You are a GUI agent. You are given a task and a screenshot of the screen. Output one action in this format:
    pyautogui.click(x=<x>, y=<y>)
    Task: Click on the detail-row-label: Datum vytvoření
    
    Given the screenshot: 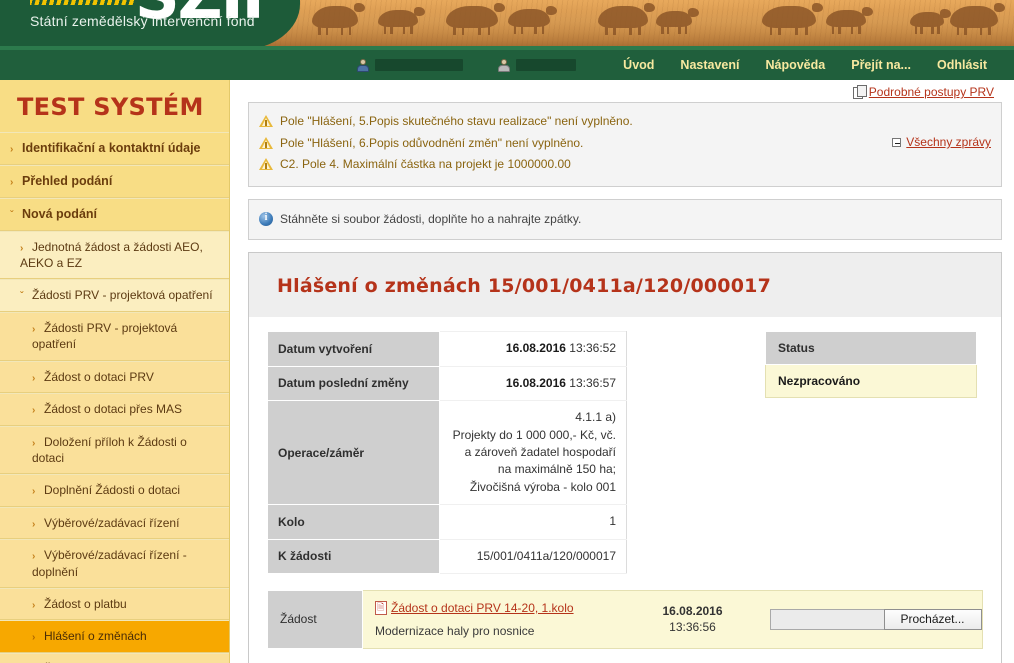 What is the action you would take?
    pyautogui.click(x=353, y=349)
    